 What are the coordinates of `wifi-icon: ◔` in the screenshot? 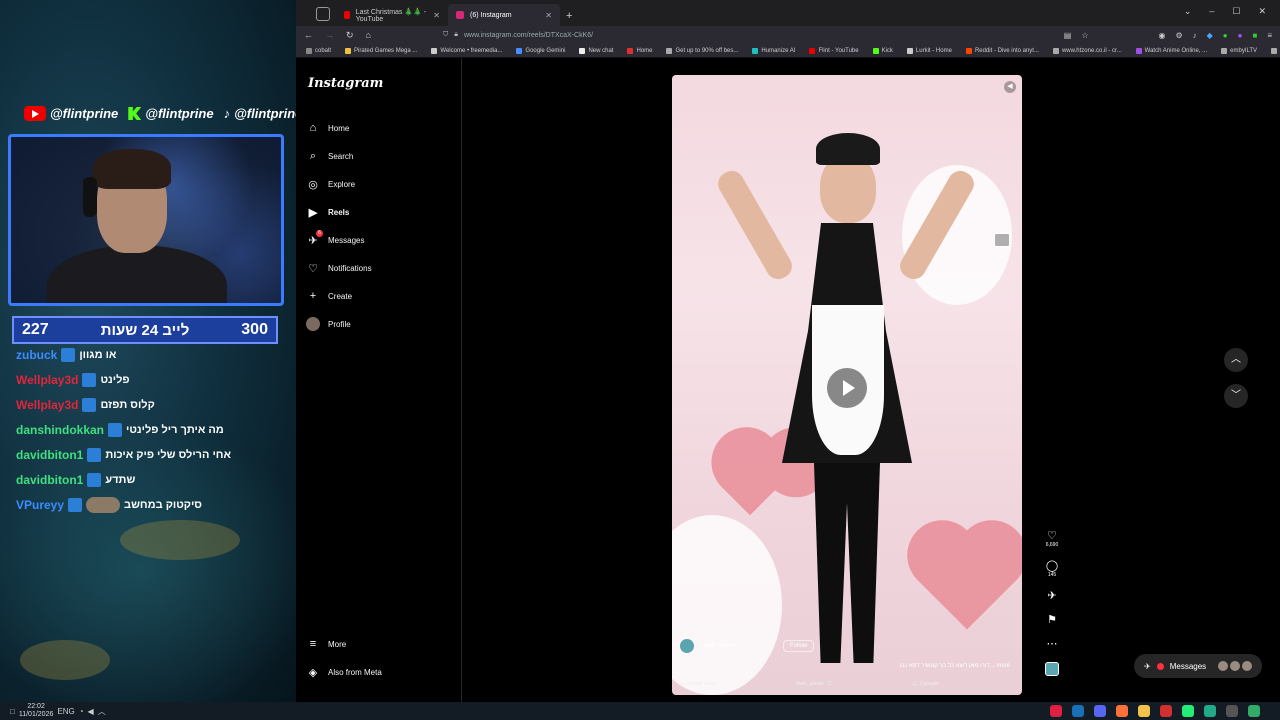 It's located at (81, 711).